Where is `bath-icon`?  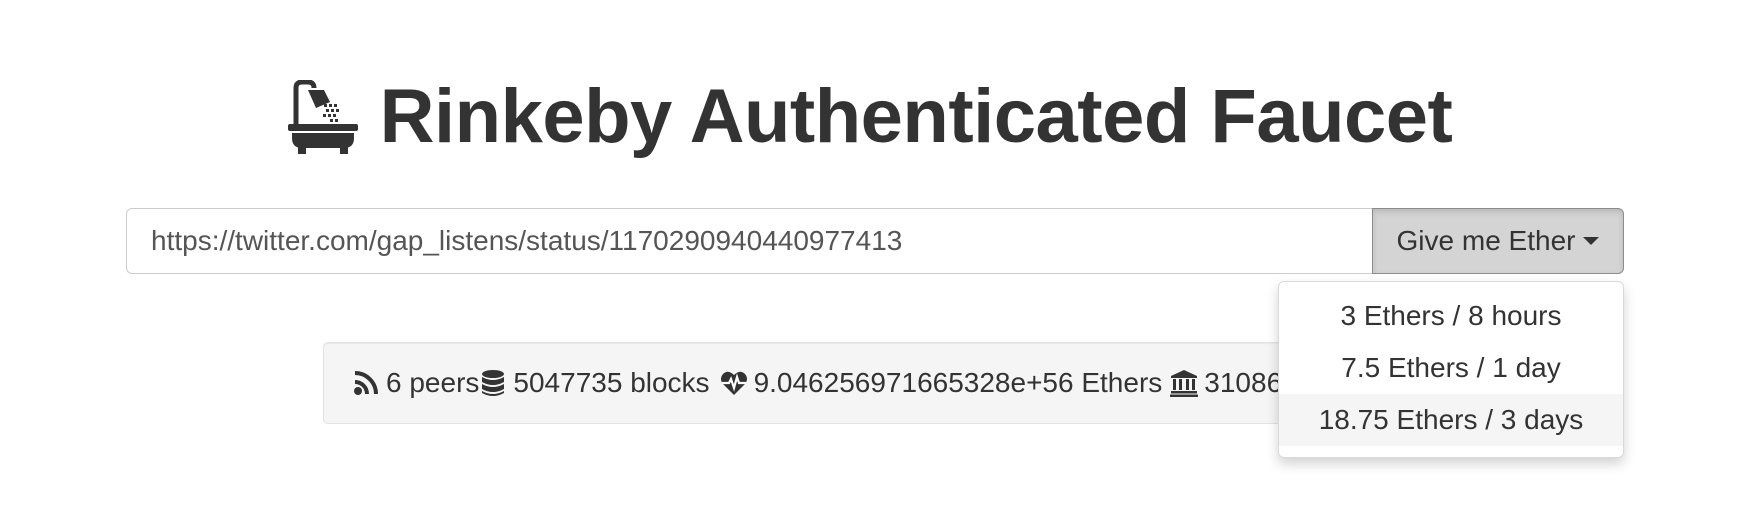
bath-icon is located at coordinates (323, 117).